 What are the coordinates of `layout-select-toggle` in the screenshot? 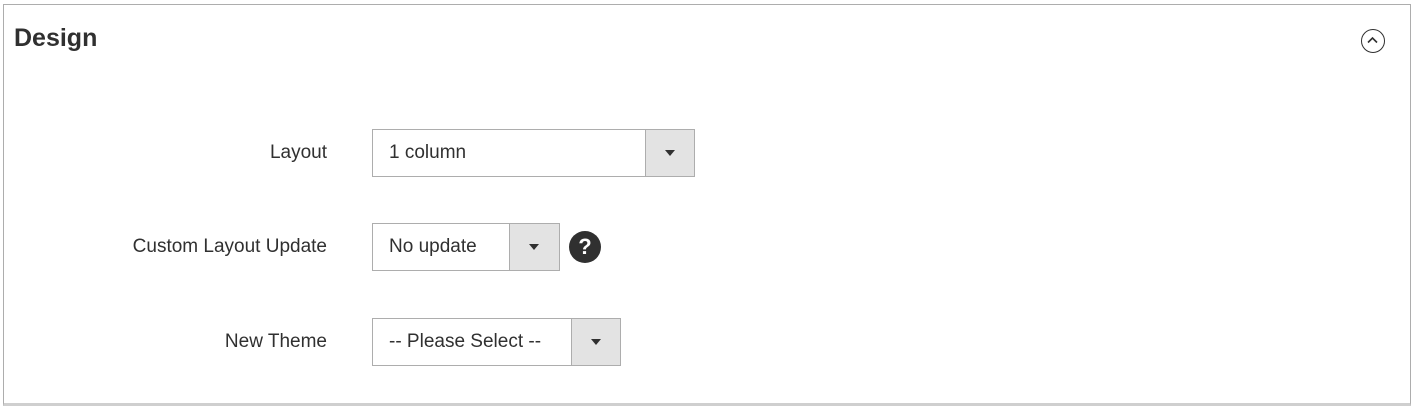 It's located at (669, 153).